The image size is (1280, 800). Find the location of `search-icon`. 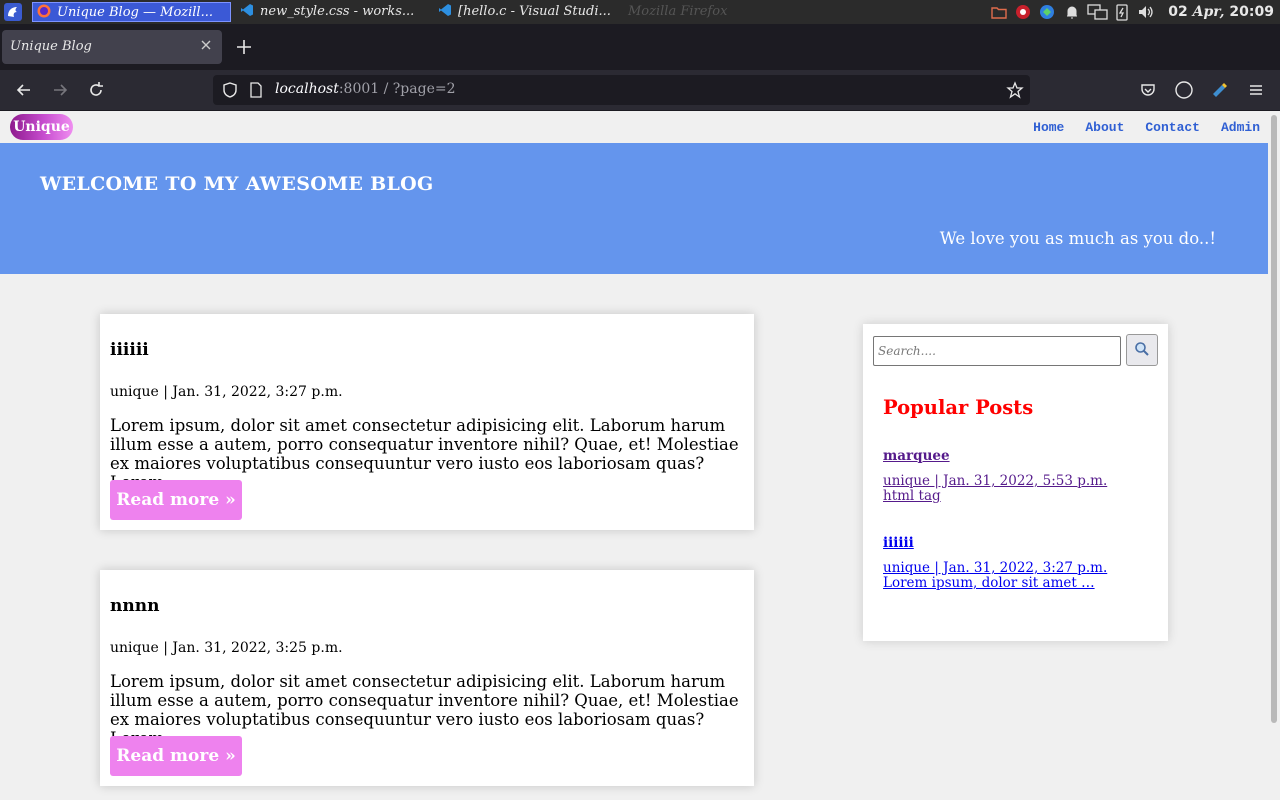

search-icon is located at coordinates (1142, 348).